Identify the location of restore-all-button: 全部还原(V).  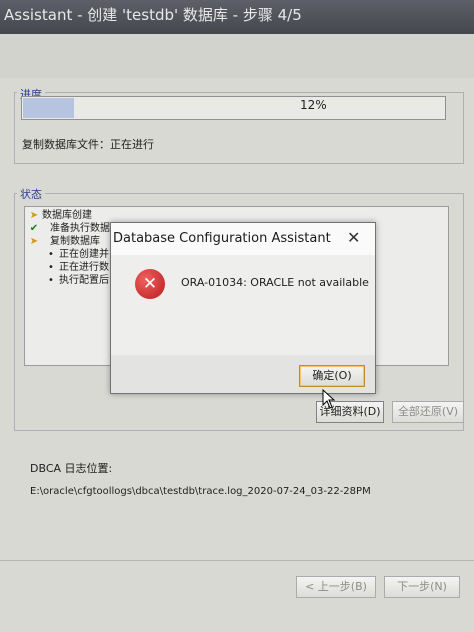
(428, 412).